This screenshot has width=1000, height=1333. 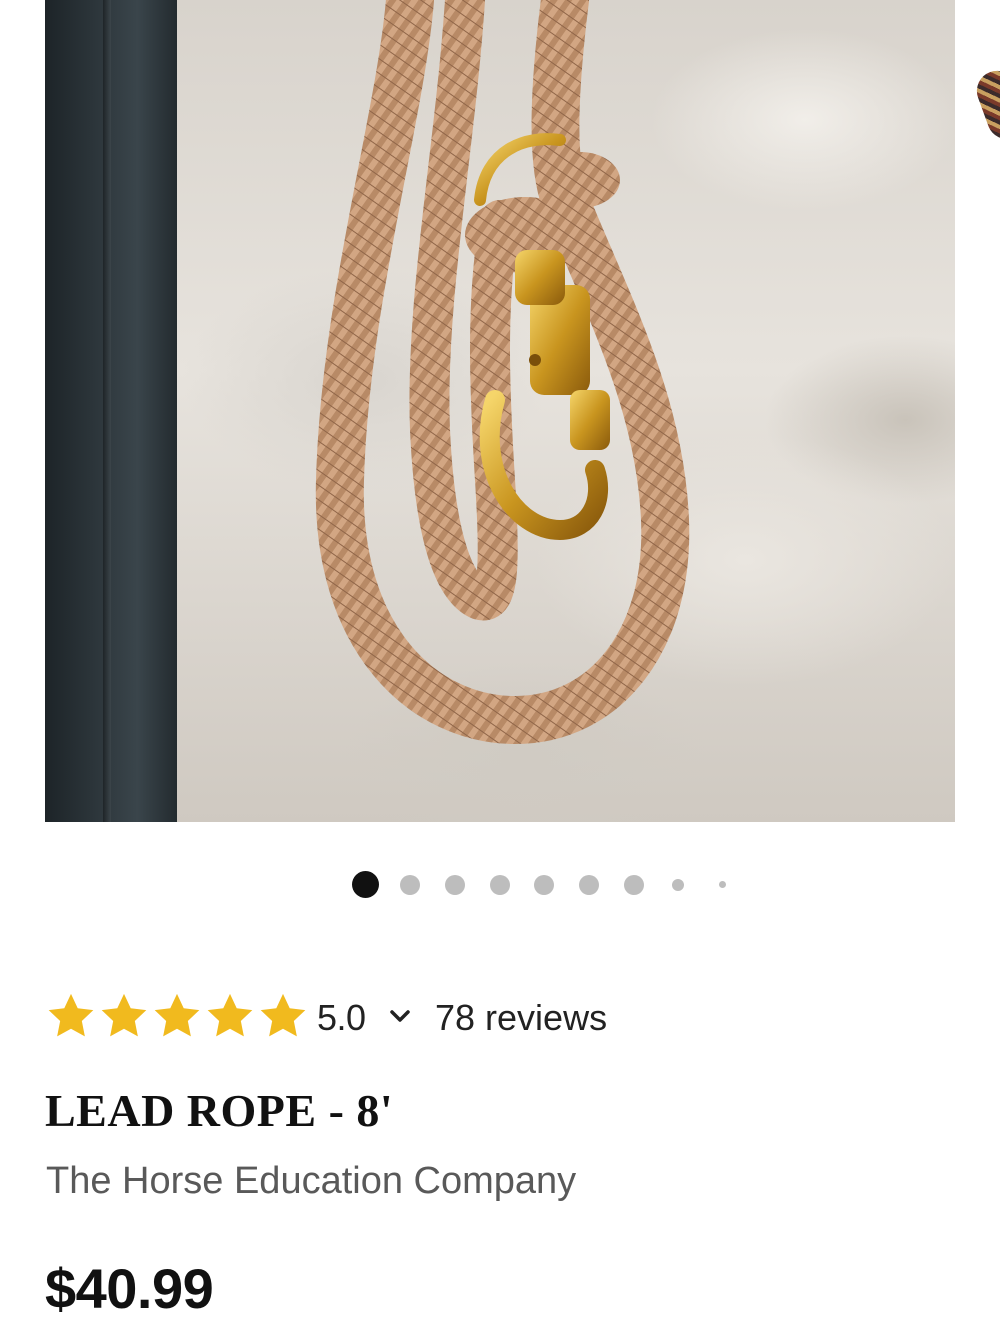 I want to click on shop-name-link: The Horse Education Company, so click(x=311, y=1181).